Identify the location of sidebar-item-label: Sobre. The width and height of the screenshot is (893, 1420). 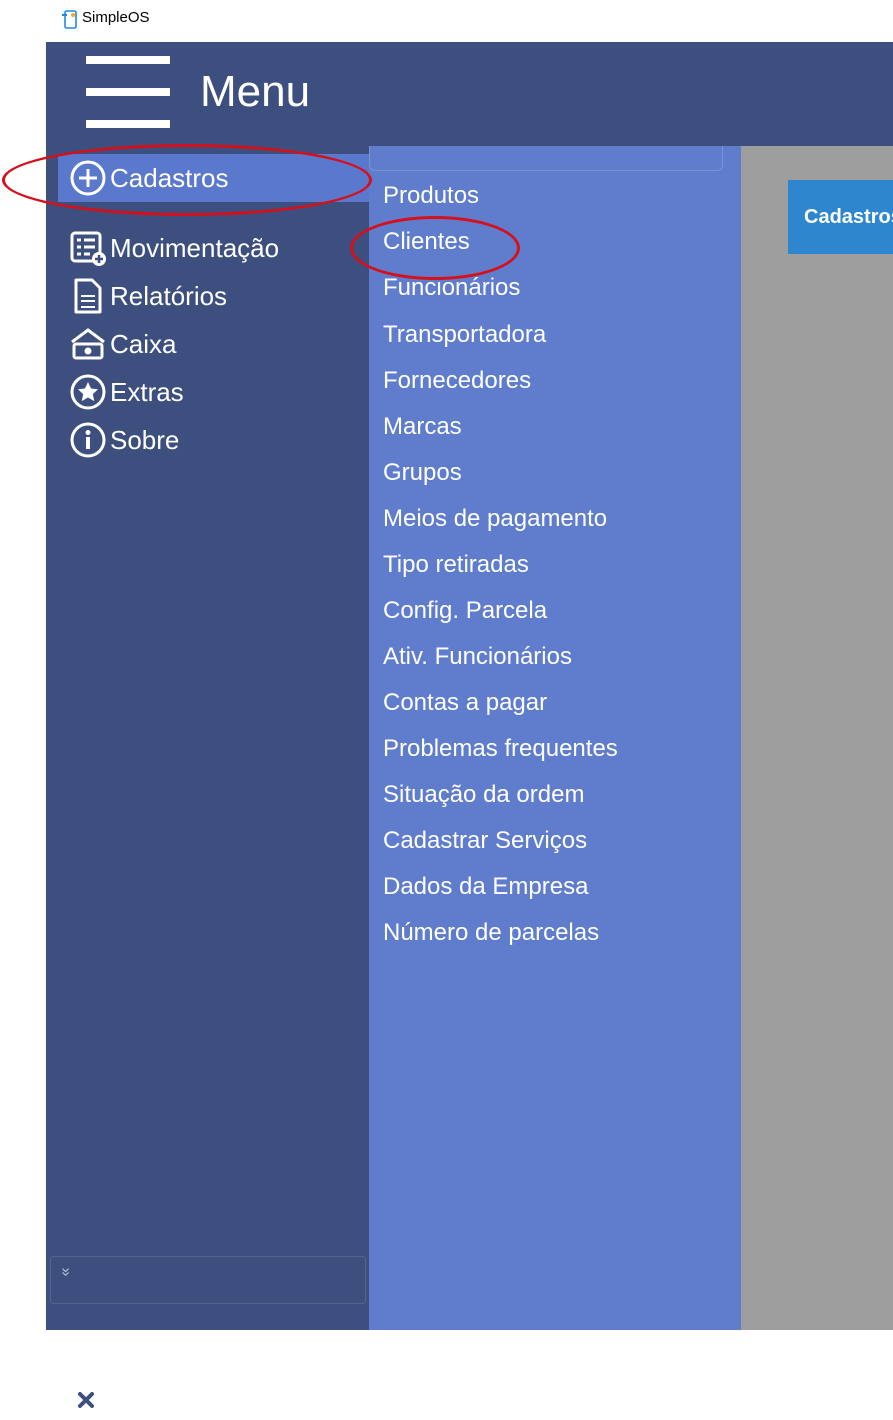
(145, 439).